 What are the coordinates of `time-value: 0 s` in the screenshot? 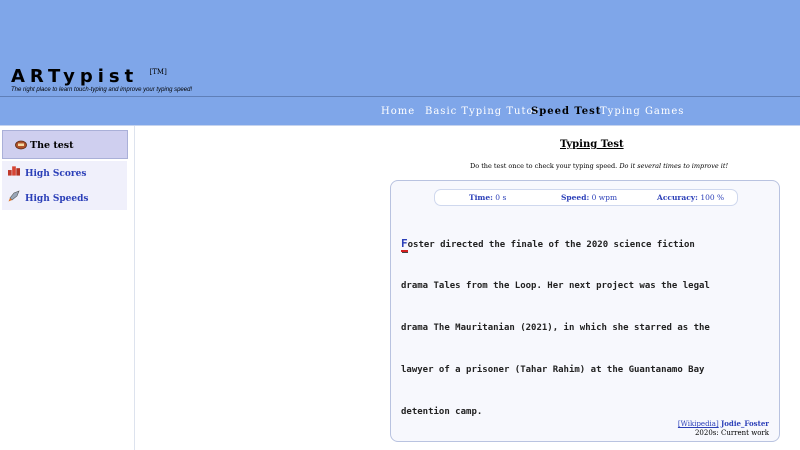 It's located at (501, 197).